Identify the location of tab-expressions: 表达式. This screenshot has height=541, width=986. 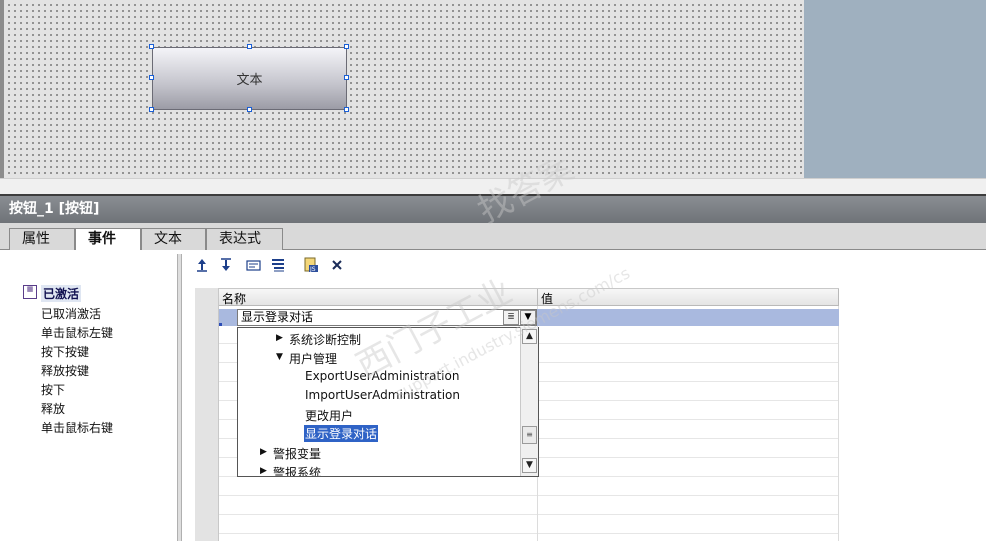
(244, 239).